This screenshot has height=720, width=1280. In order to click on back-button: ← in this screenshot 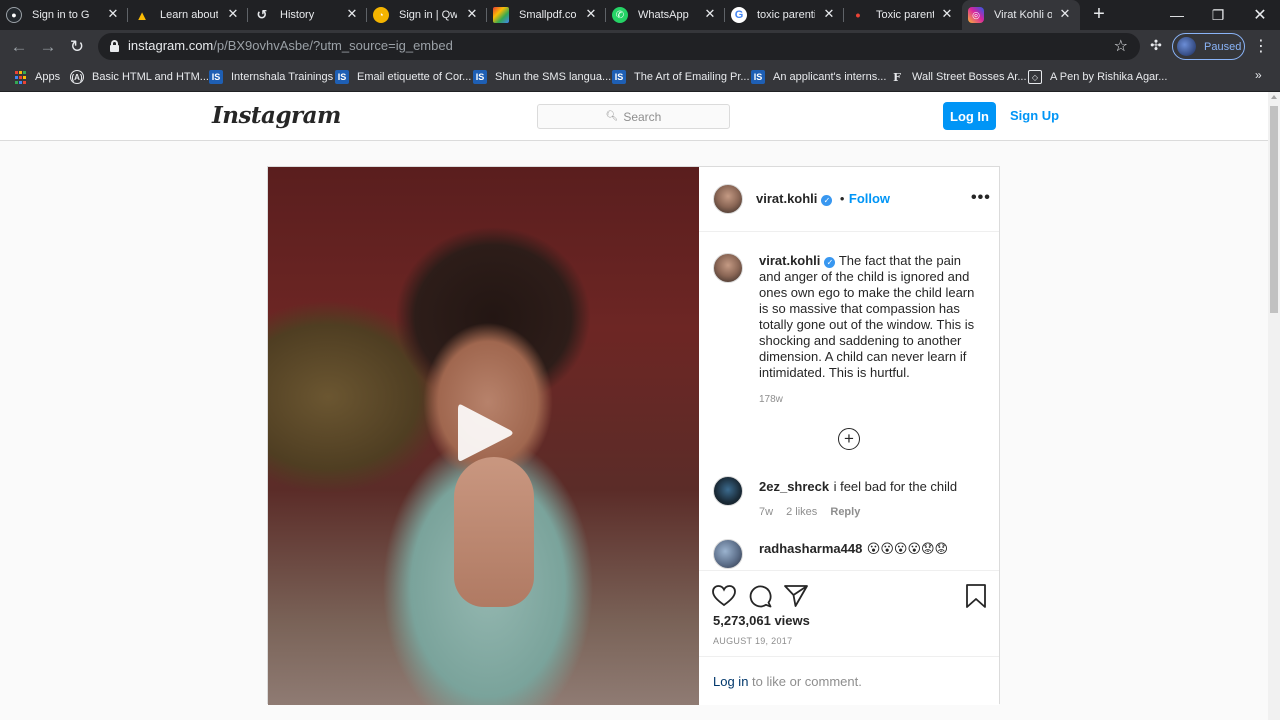, I will do `click(19, 47)`.